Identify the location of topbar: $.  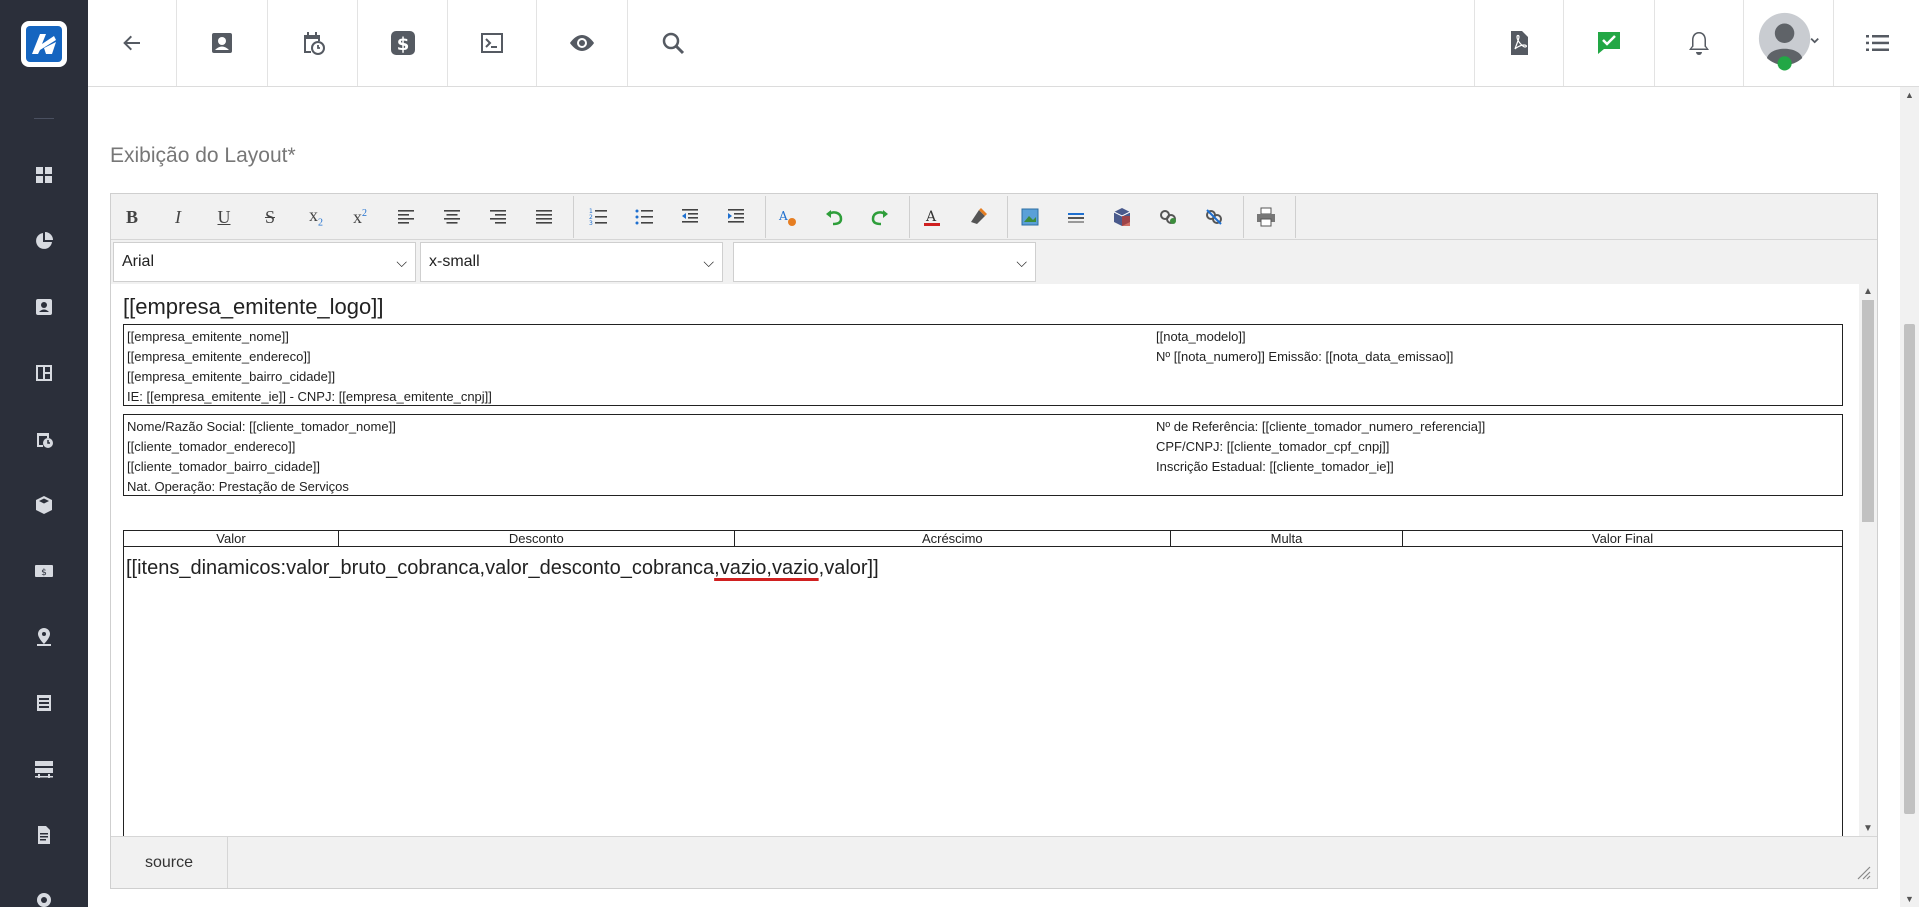
(1003, 43).